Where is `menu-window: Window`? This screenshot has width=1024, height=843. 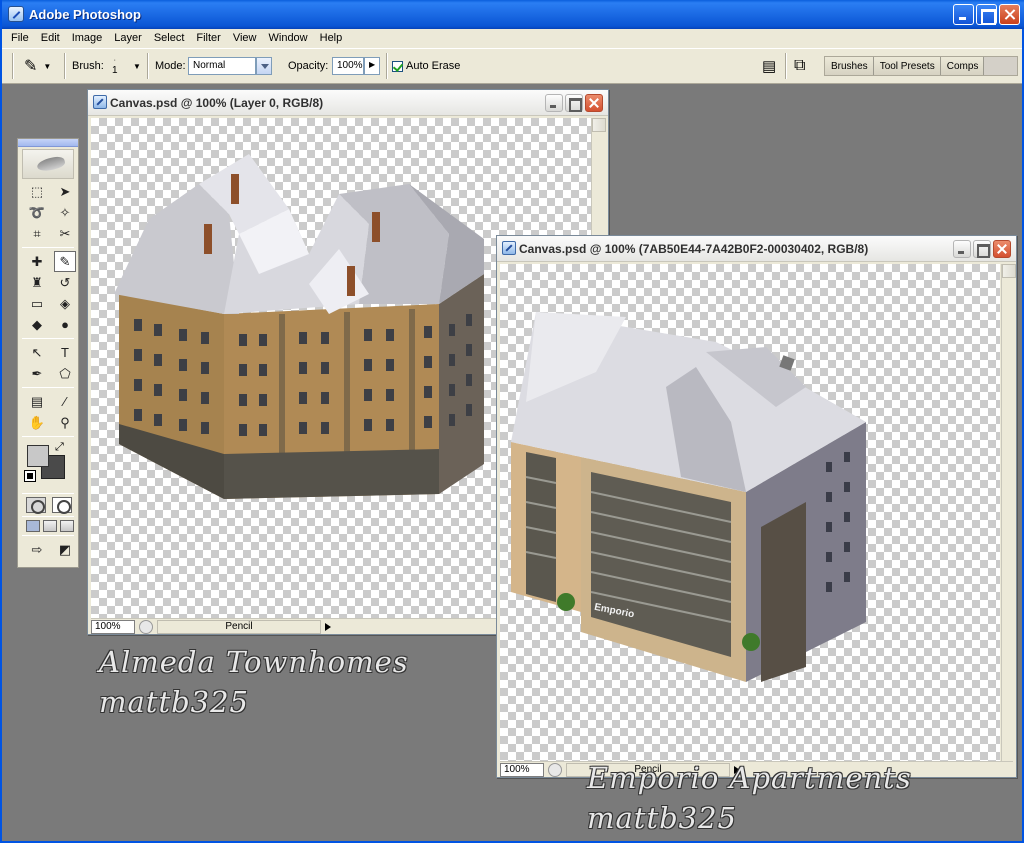
menu-window: Window is located at coordinates (288, 38).